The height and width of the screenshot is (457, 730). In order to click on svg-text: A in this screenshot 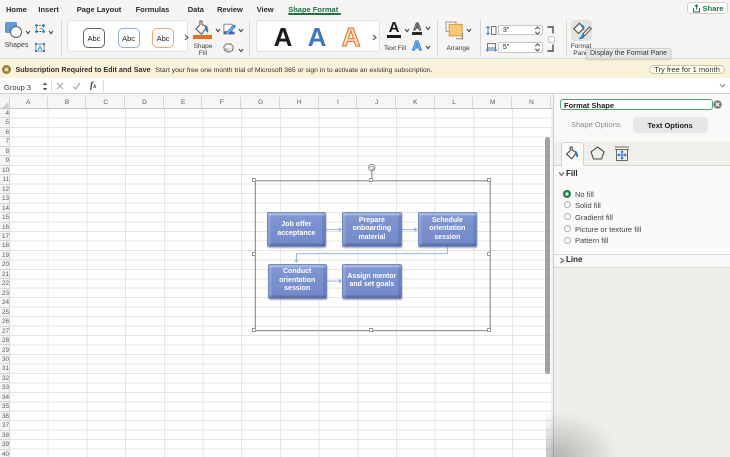, I will do `click(39, 48)`.